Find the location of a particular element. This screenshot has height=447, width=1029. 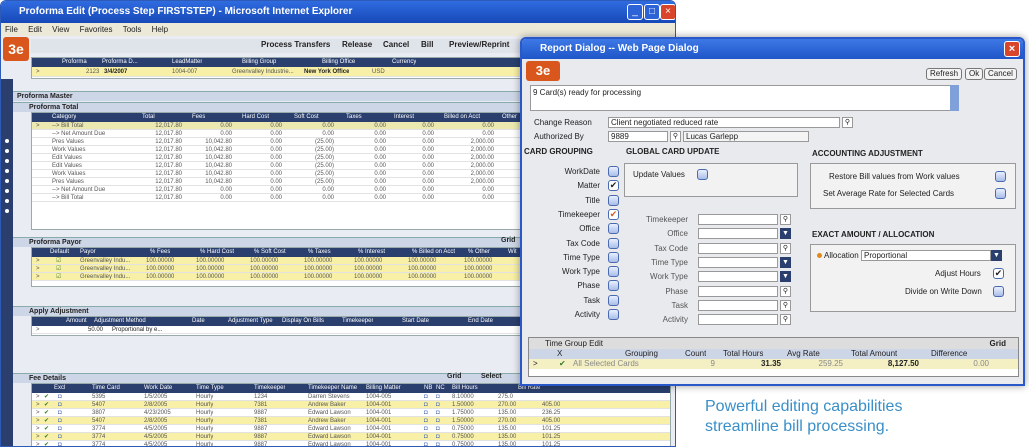

menu-tools: Tools is located at coordinates (132, 29).